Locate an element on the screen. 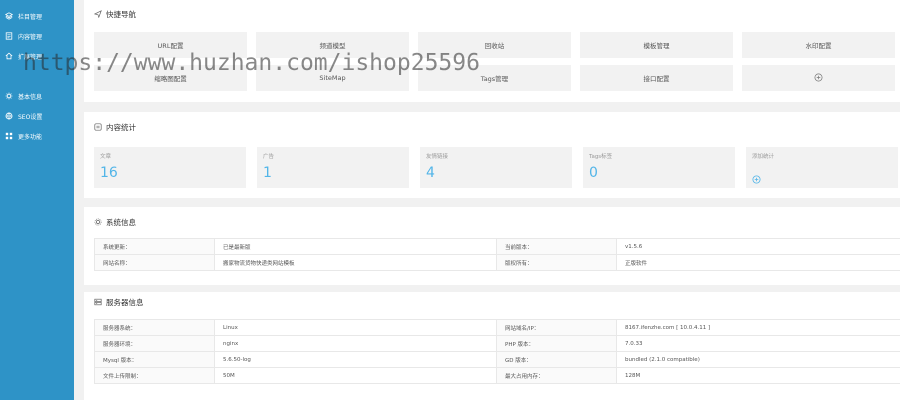 The image size is (900, 400). info-key: 文件上传限制： is located at coordinates (154, 375).